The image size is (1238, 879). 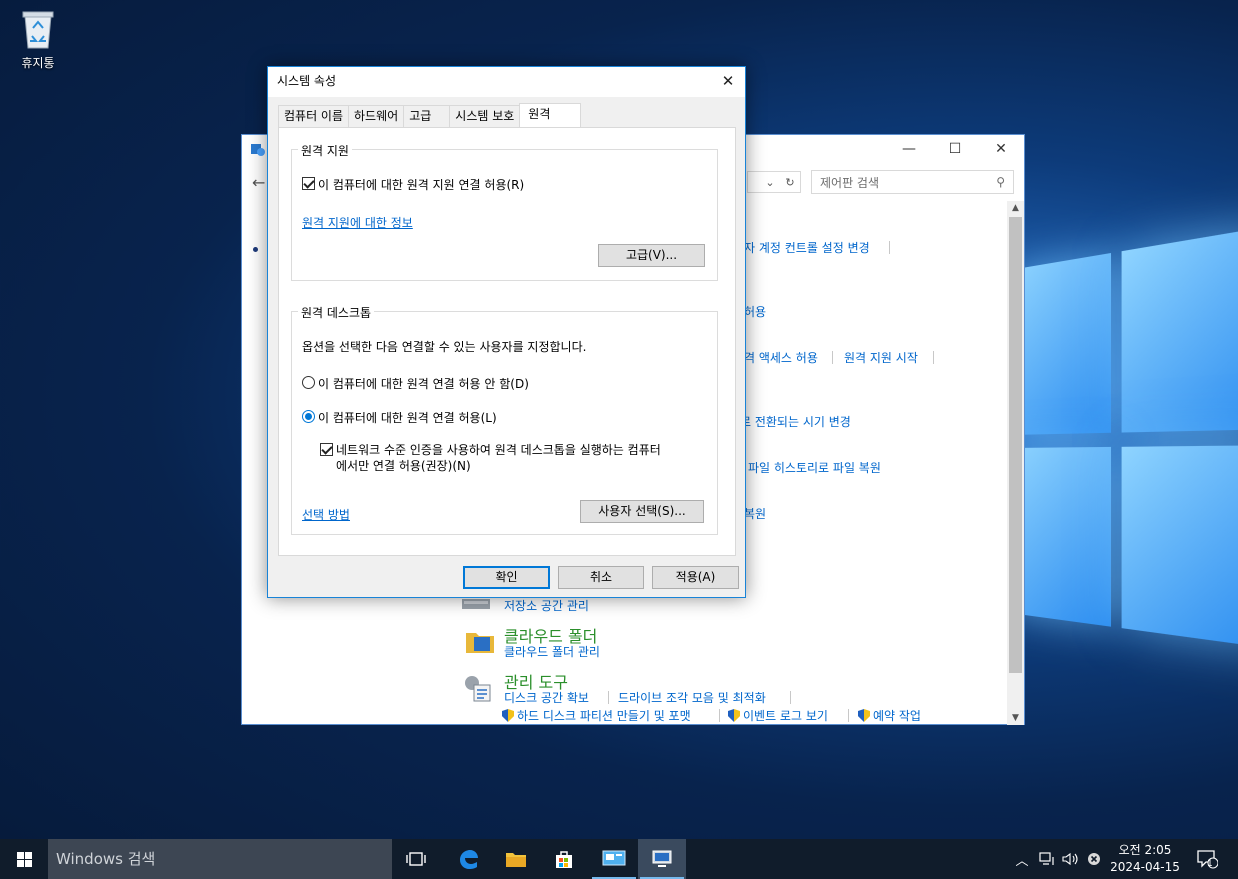 What do you see at coordinates (662, 859) in the screenshot?
I see `system-properties-taskbar-icon` at bounding box center [662, 859].